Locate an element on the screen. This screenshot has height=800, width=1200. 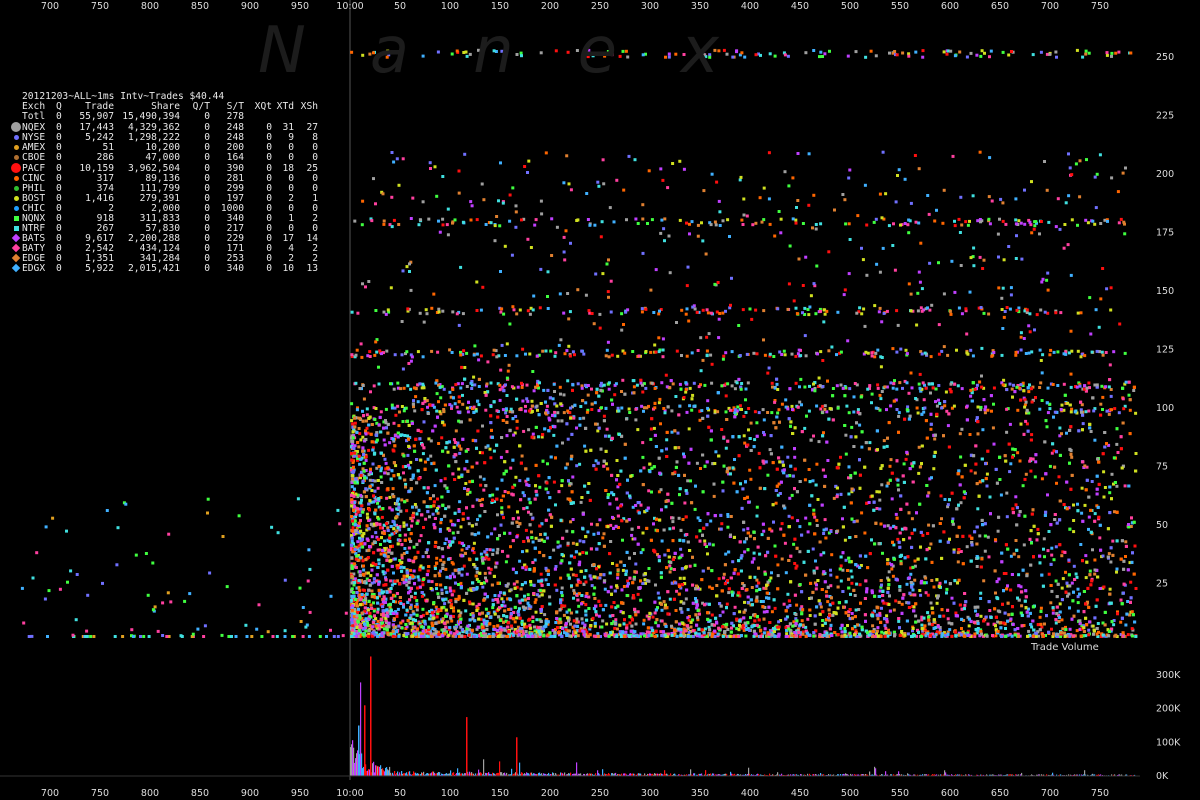
x-tick-label-top: 10:00 is located at coordinates (349, 6).